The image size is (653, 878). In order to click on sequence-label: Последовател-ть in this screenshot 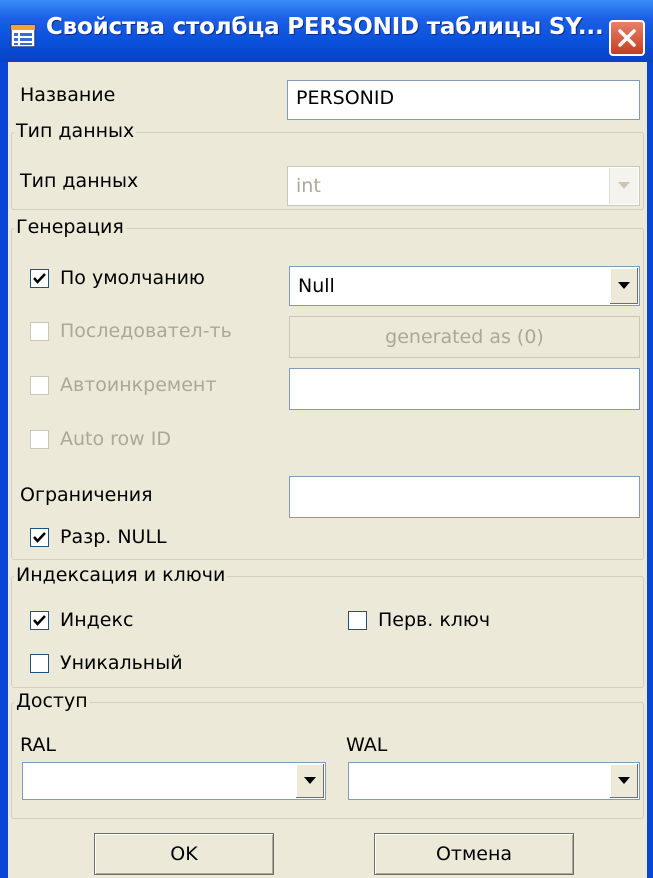, I will do `click(146, 331)`.